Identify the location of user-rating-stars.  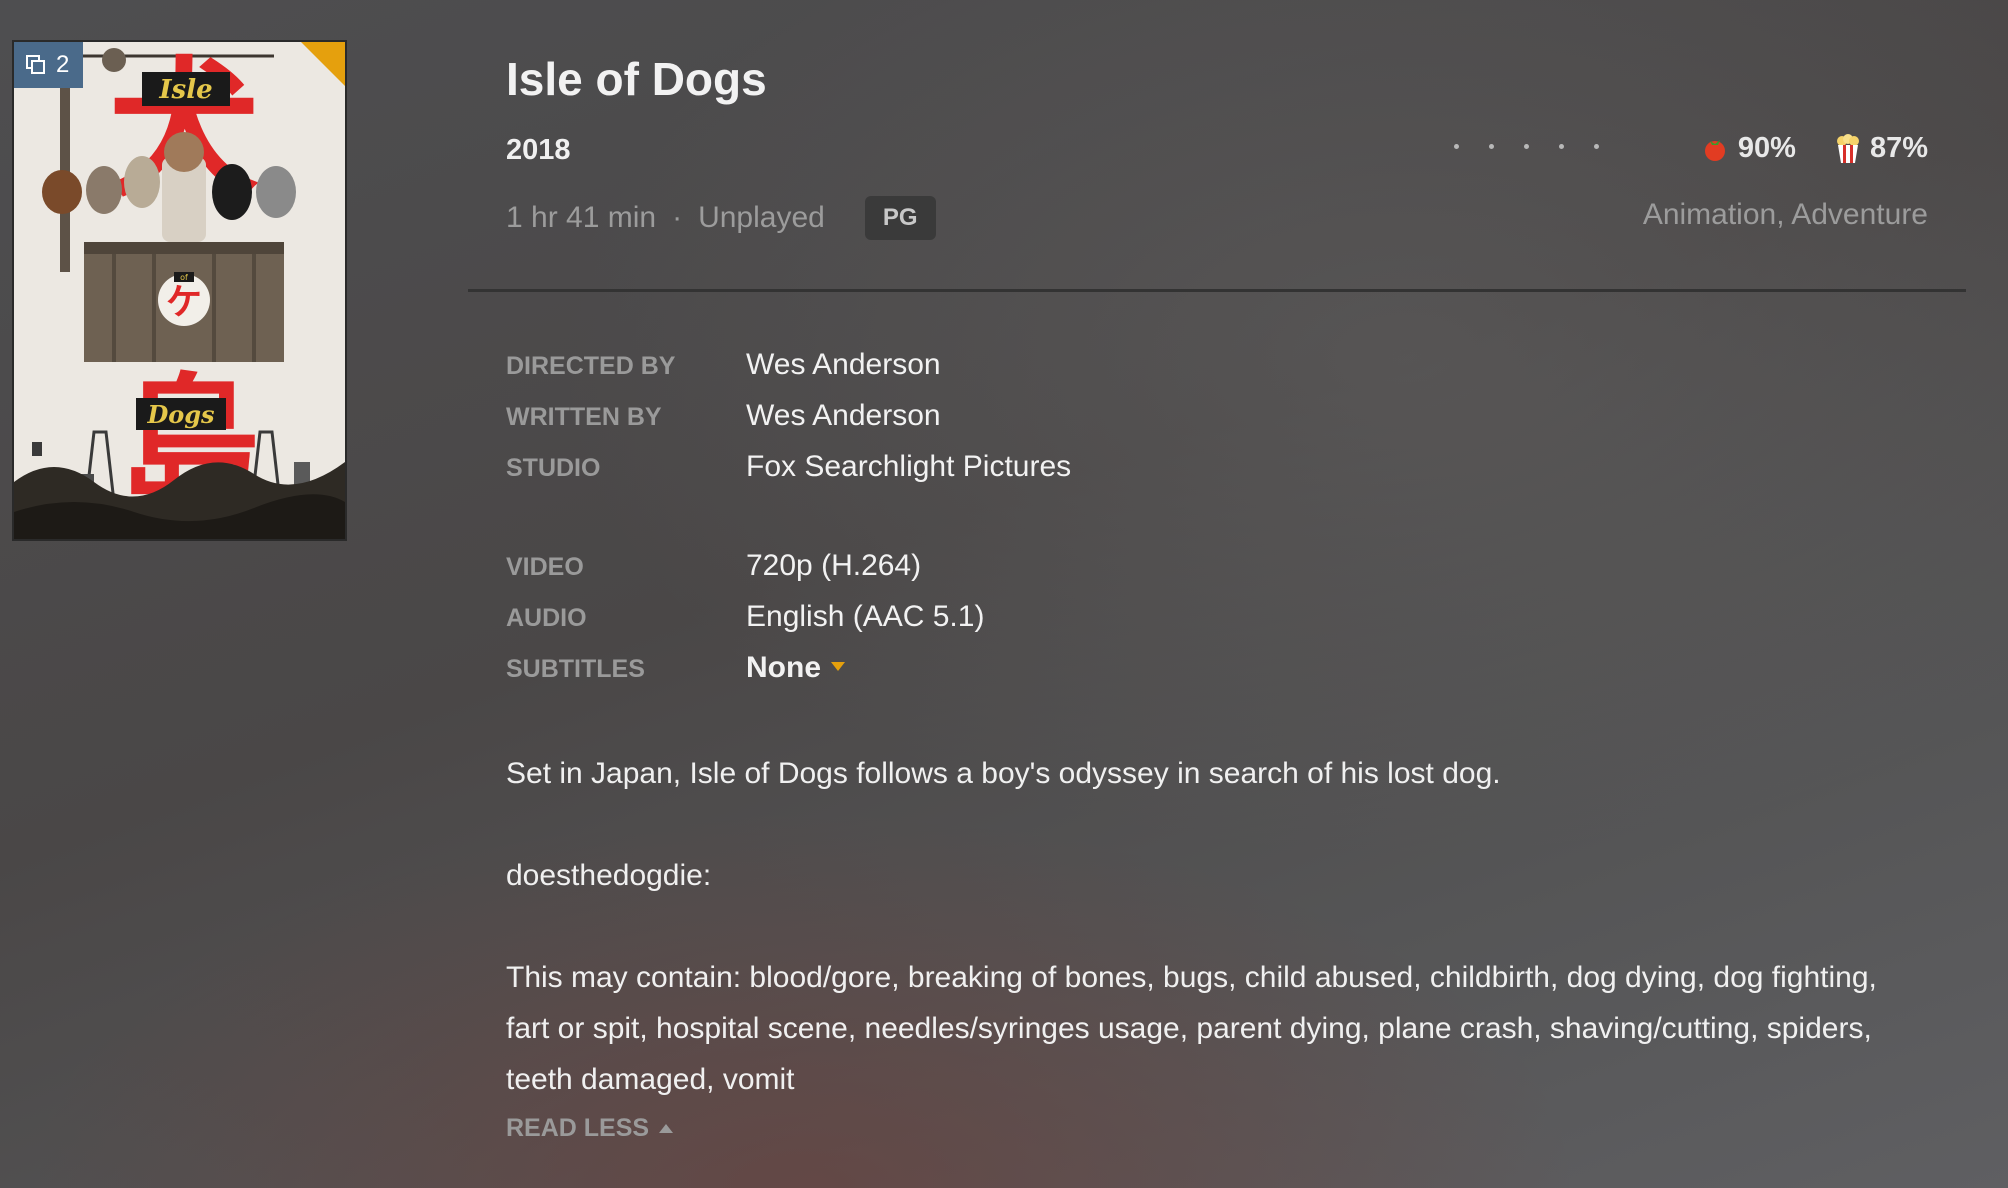
(1526, 146).